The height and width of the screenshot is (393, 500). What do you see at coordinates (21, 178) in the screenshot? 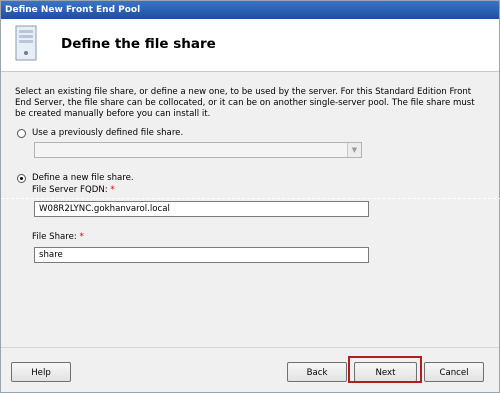
I see `define-new-radio` at bounding box center [21, 178].